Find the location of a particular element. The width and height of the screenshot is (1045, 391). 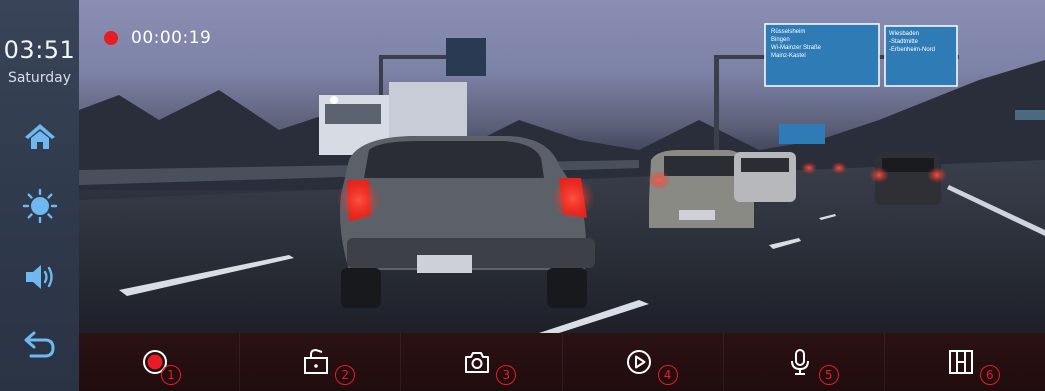

clock-time: 03:51 is located at coordinates (39, 50).